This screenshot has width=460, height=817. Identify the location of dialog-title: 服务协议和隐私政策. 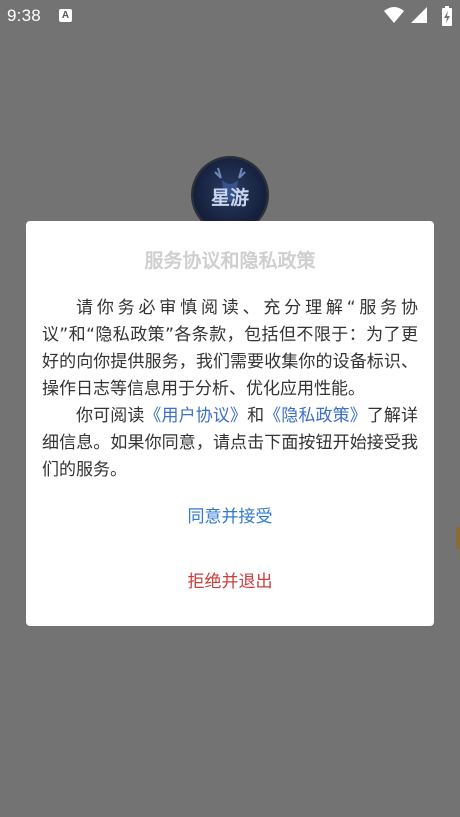
(230, 261).